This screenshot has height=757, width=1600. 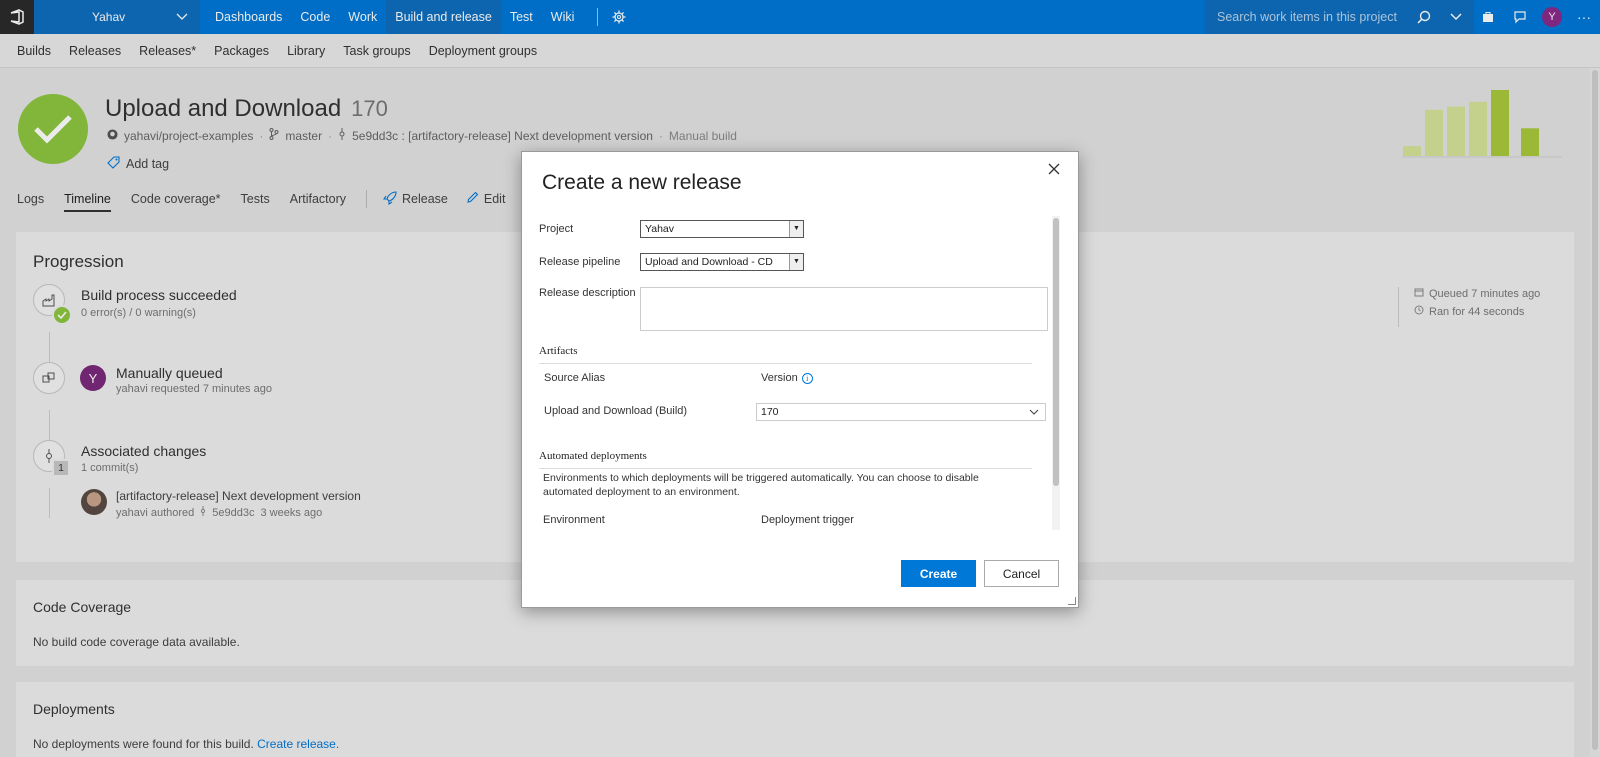 What do you see at coordinates (785, 354) in the screenshot?
I see `artifacts-heading: Artifacts` at bounding box center [785, 354].